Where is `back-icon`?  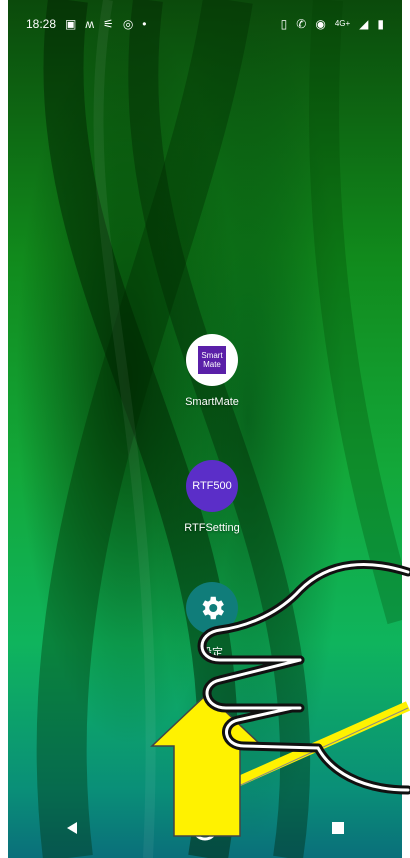 back-icon is located at coordinates (72, 828).